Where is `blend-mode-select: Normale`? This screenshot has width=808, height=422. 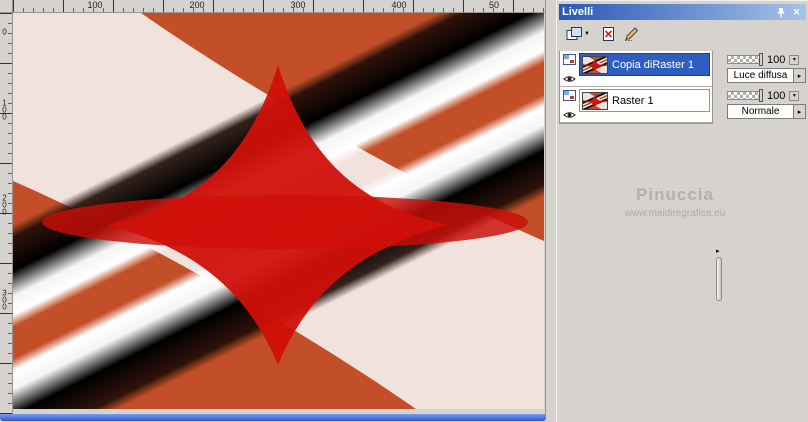
blend-mode-select: Normale is located at coordinates (760, 111).